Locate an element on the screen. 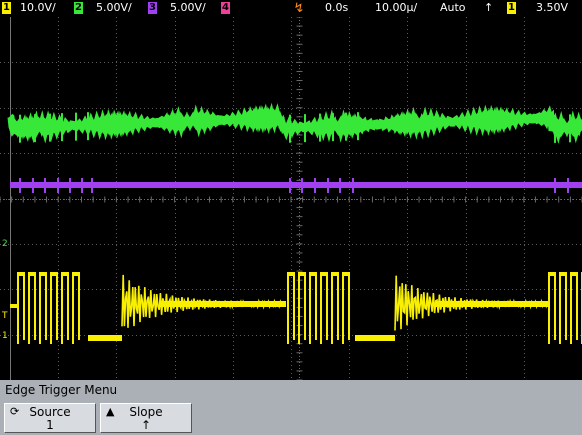  trigger-slope-symbol: ↑ is located at coordinates (489, 7).